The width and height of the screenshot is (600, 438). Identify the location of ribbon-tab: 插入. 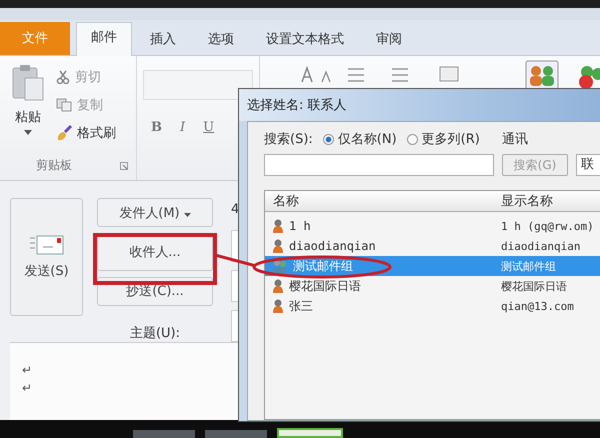
(163, 40).